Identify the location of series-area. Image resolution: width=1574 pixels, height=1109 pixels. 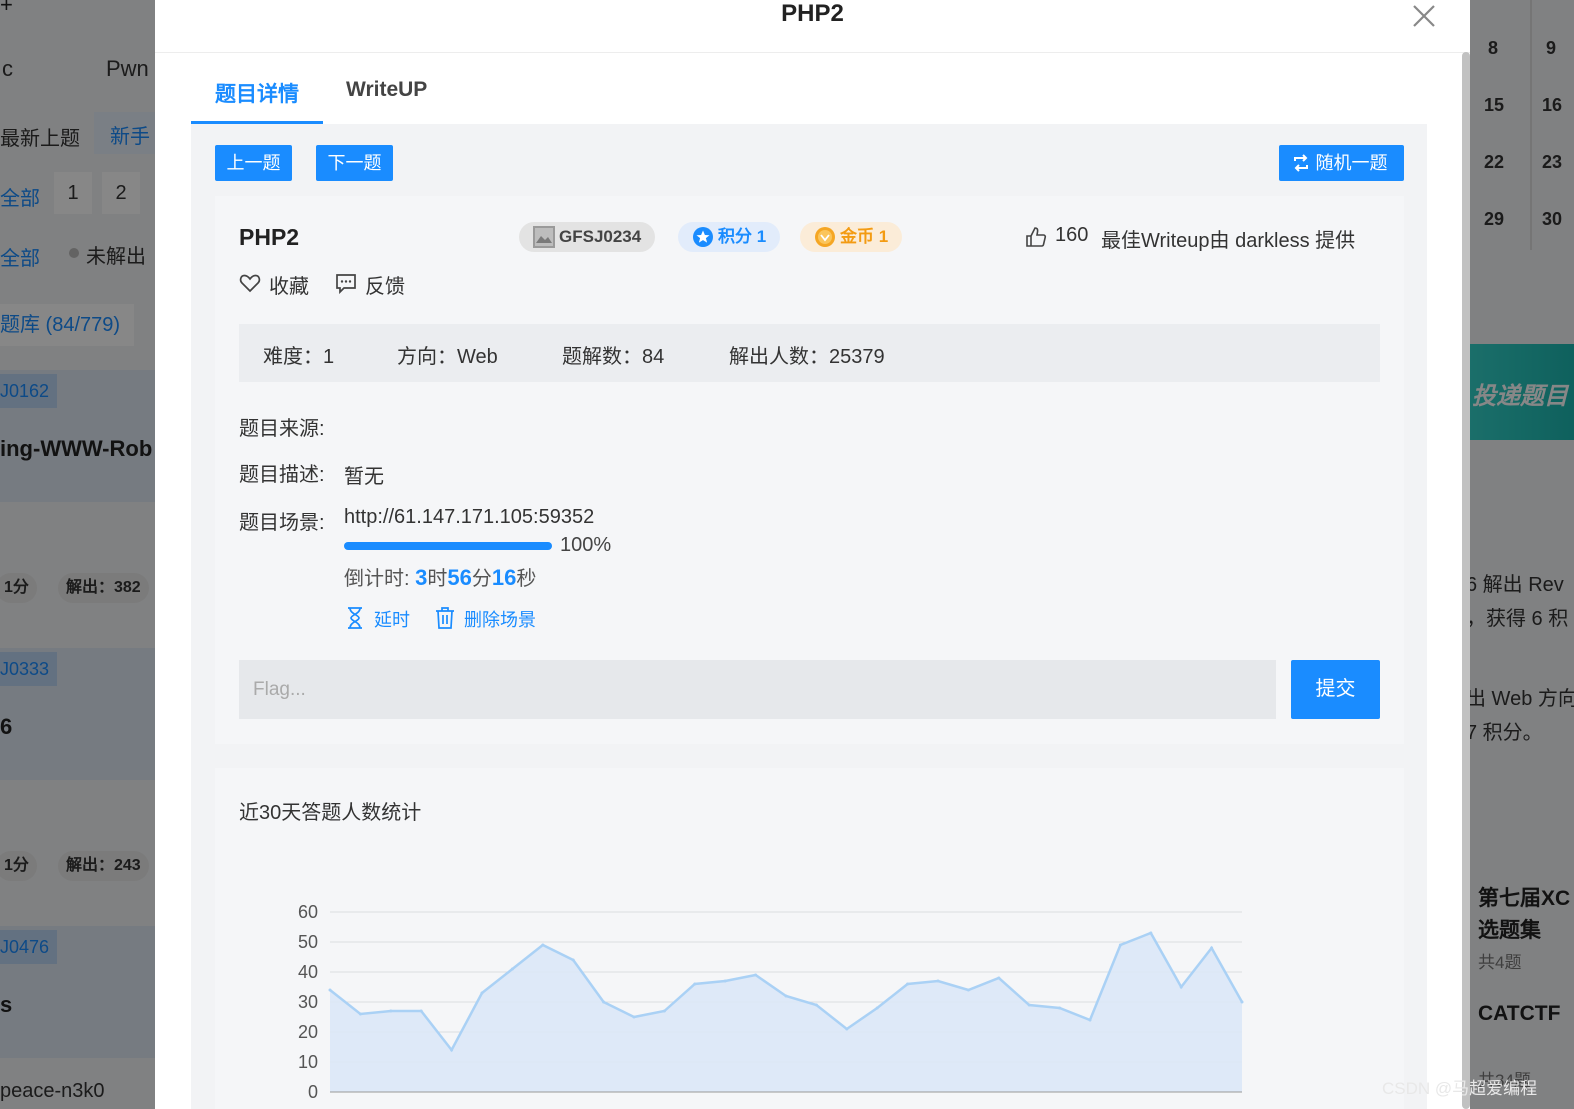
(786, 1012).